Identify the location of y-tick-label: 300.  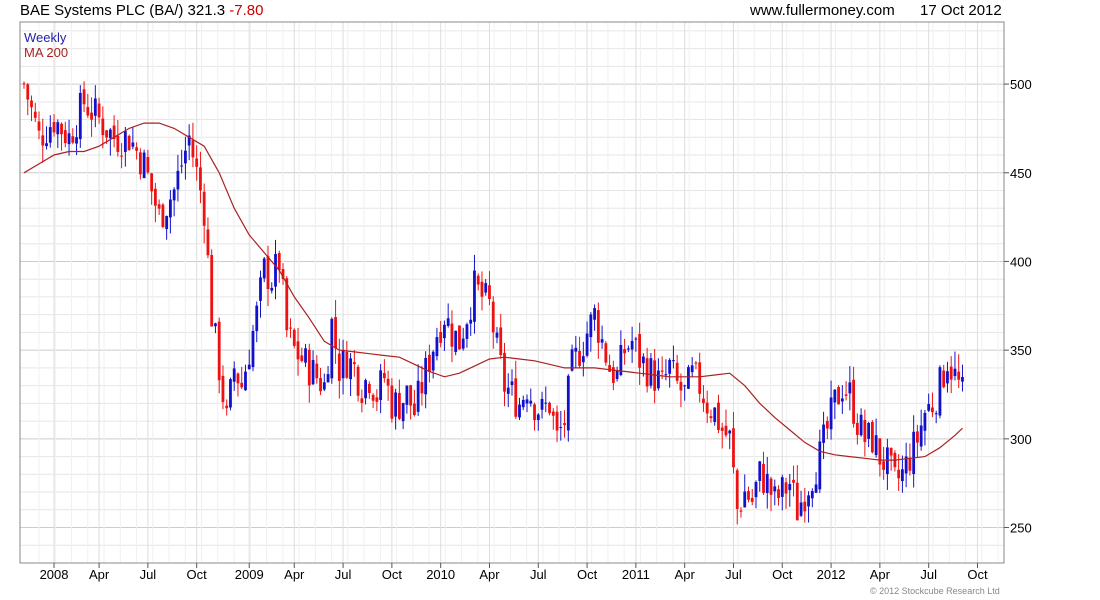
(1021, 439).